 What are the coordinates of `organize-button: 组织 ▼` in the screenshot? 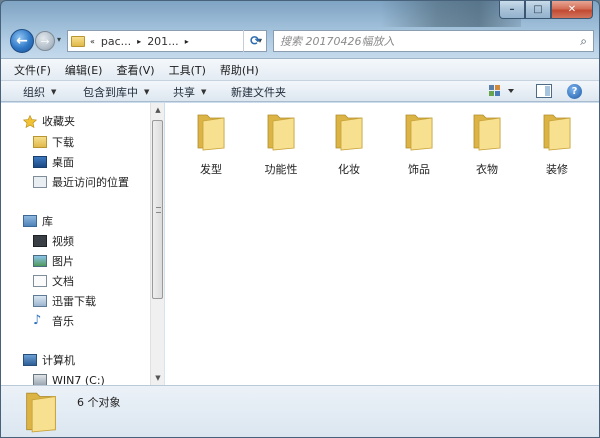 It's located at (39, 92).